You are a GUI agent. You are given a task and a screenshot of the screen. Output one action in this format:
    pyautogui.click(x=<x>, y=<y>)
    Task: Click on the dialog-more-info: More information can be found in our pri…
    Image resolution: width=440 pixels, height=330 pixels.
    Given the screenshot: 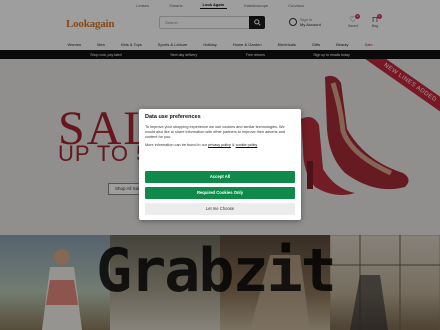 What is the action you would take?
    pyautogui.click(x=201, y=145)
    